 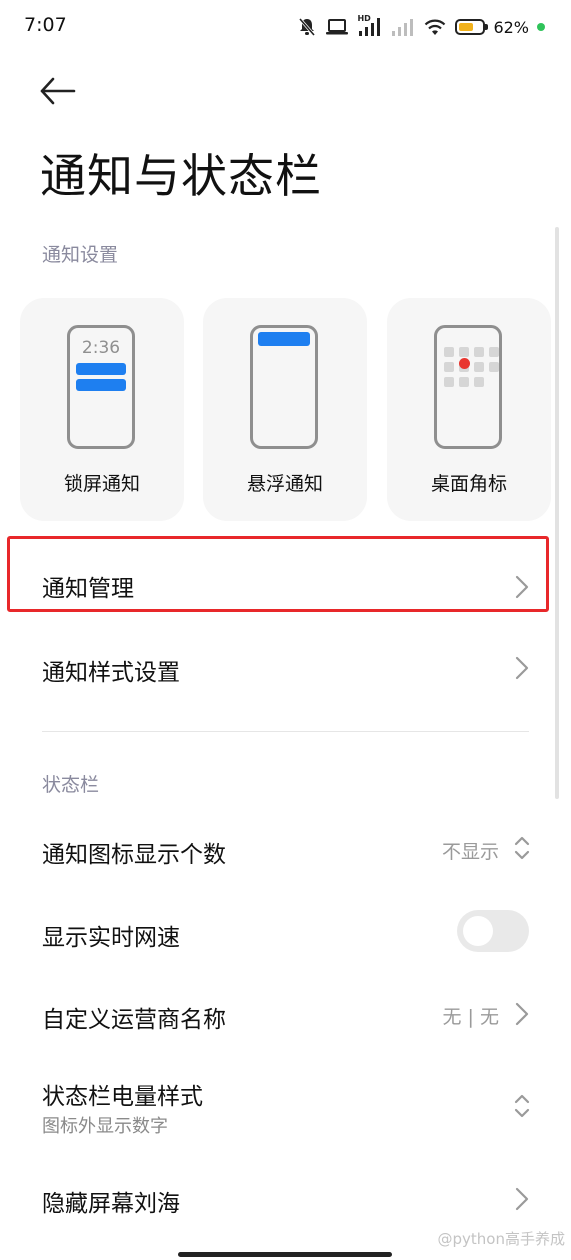 What do you see at coordinates (370, 26) in the screenshot?
I see `hd-signal-icon: HD` at bounding box center [370, 26].